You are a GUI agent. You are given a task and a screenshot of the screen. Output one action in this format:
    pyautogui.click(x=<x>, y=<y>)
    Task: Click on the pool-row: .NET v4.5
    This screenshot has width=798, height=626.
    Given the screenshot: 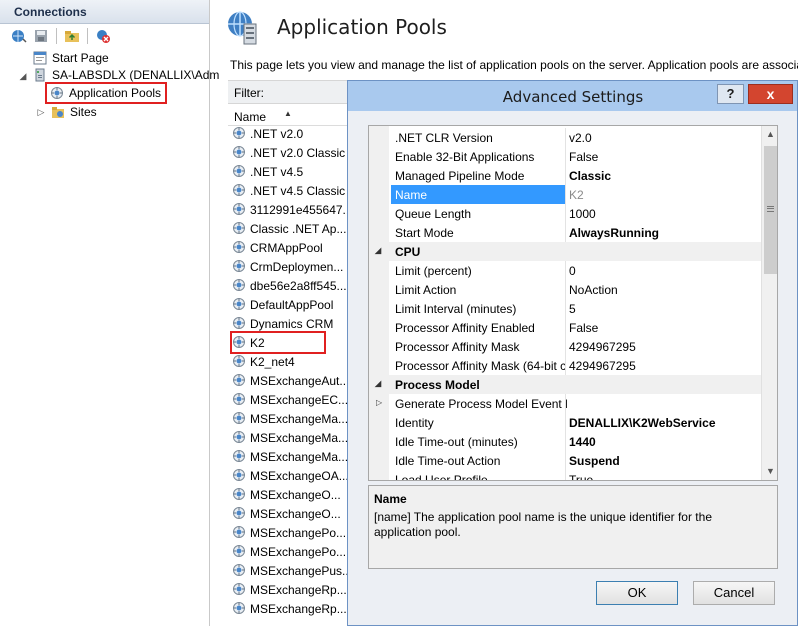 What is the action you would take?
    pyautogui.click(x=267, y=171)
    